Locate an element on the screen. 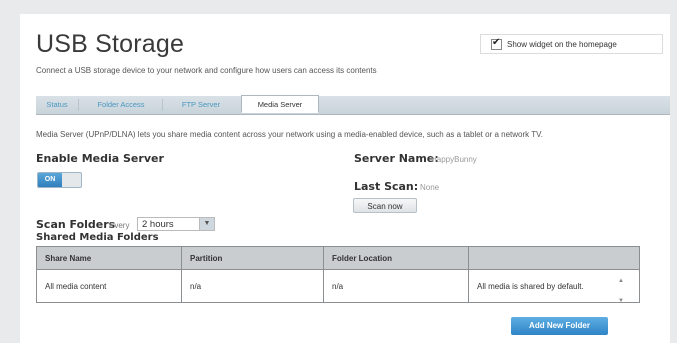 Image resolution: width=677 pixels, height=343 pixels. add-new-folder-button: Add New Folder is located at coordinates (559, 326).